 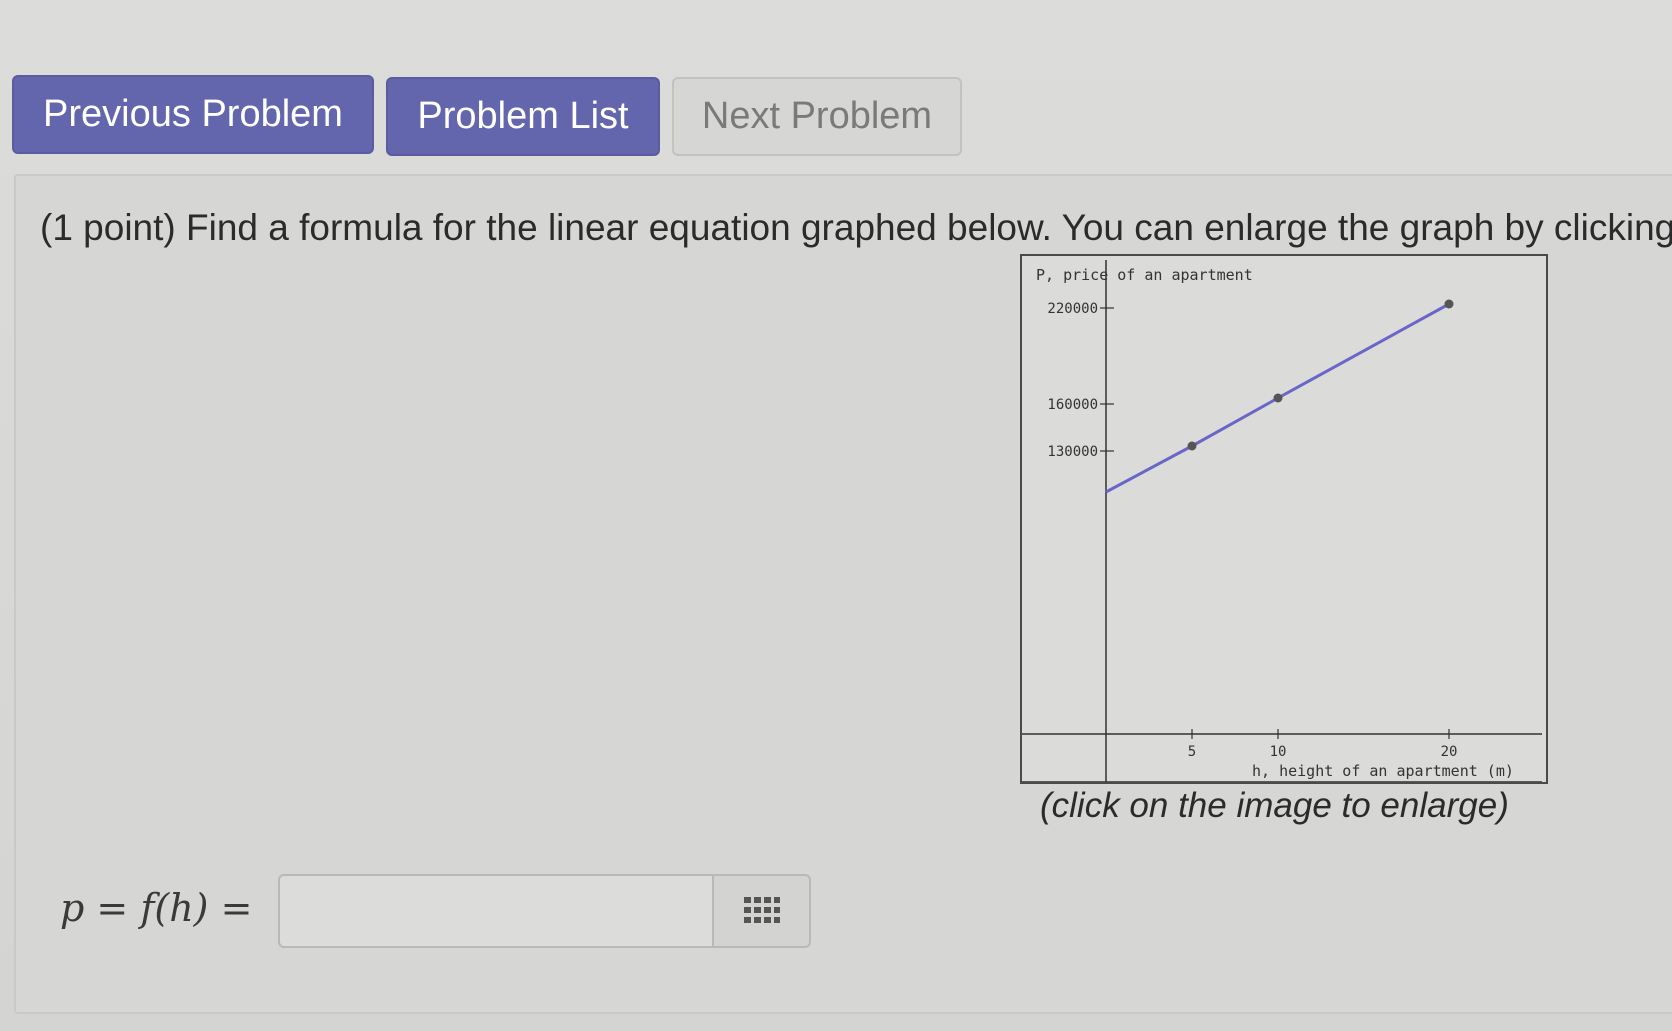 I want to click on enlarge-caption: (click on the image to enlarge), so click(x=1274, y=805).